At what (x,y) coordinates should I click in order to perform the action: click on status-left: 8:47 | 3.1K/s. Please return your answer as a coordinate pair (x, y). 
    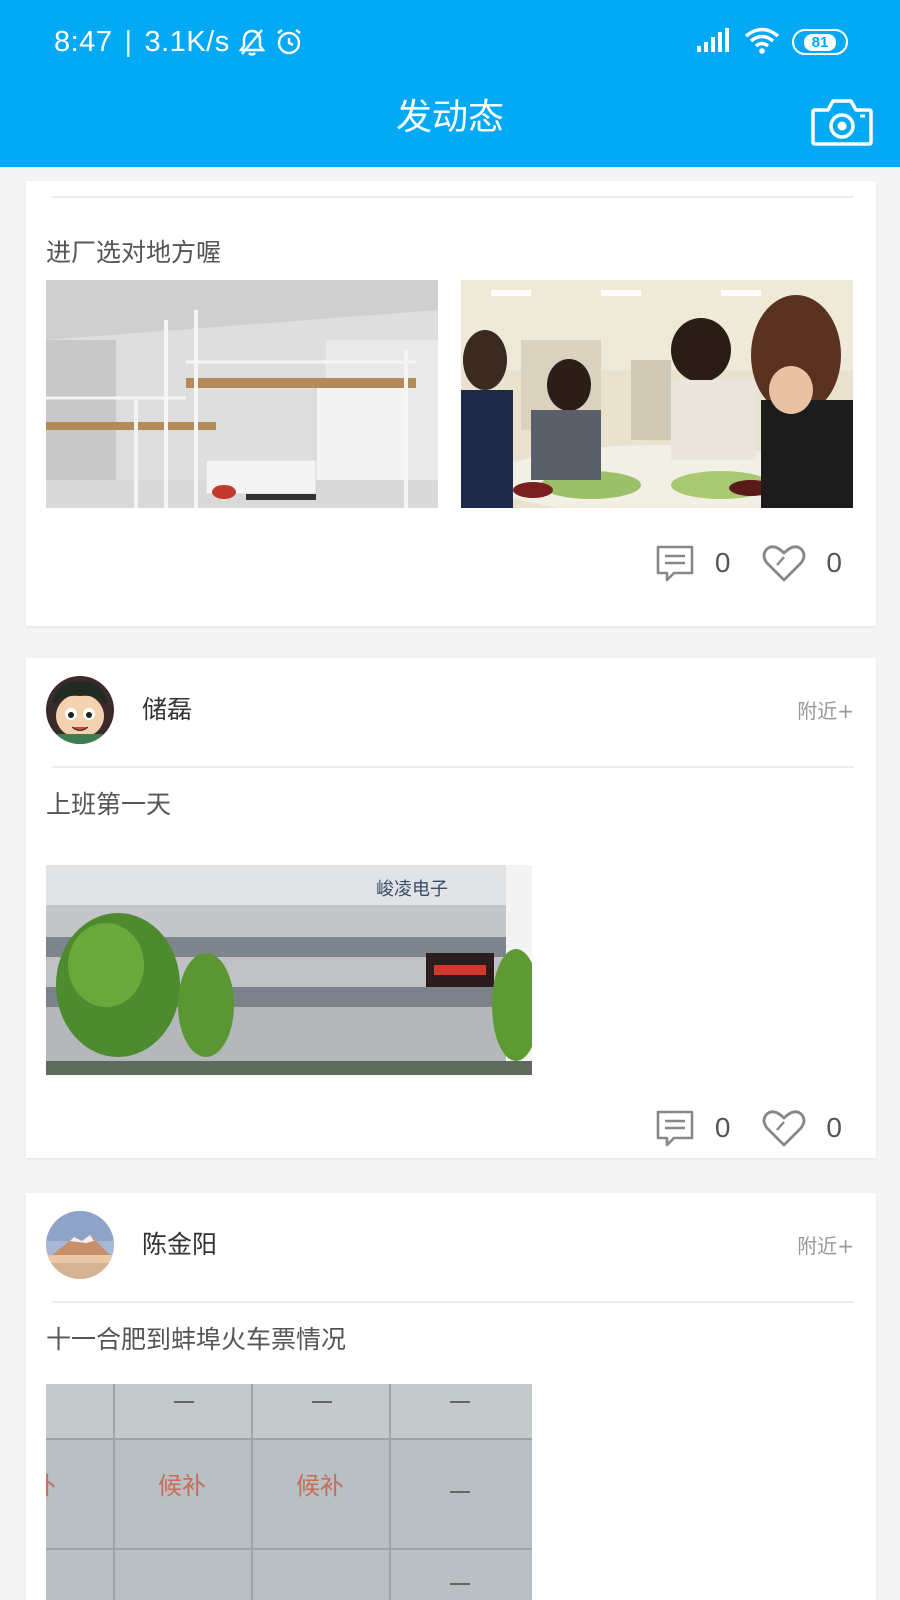
    Looking at the image, I should click on (179, 42).